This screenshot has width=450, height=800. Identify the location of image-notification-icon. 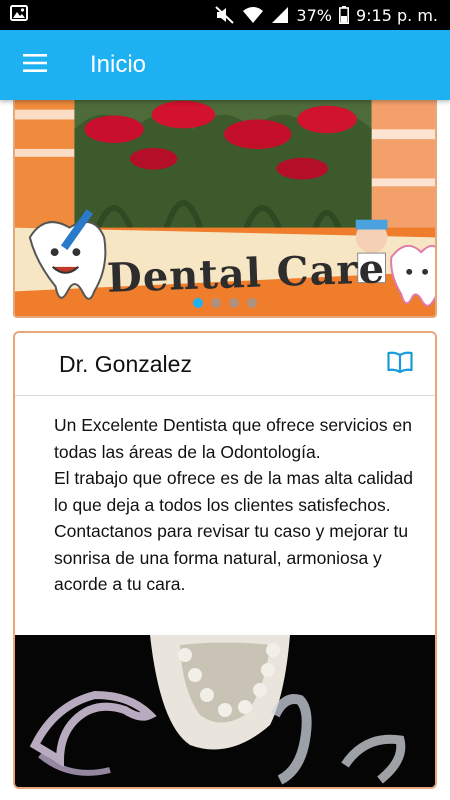
(19, 15).